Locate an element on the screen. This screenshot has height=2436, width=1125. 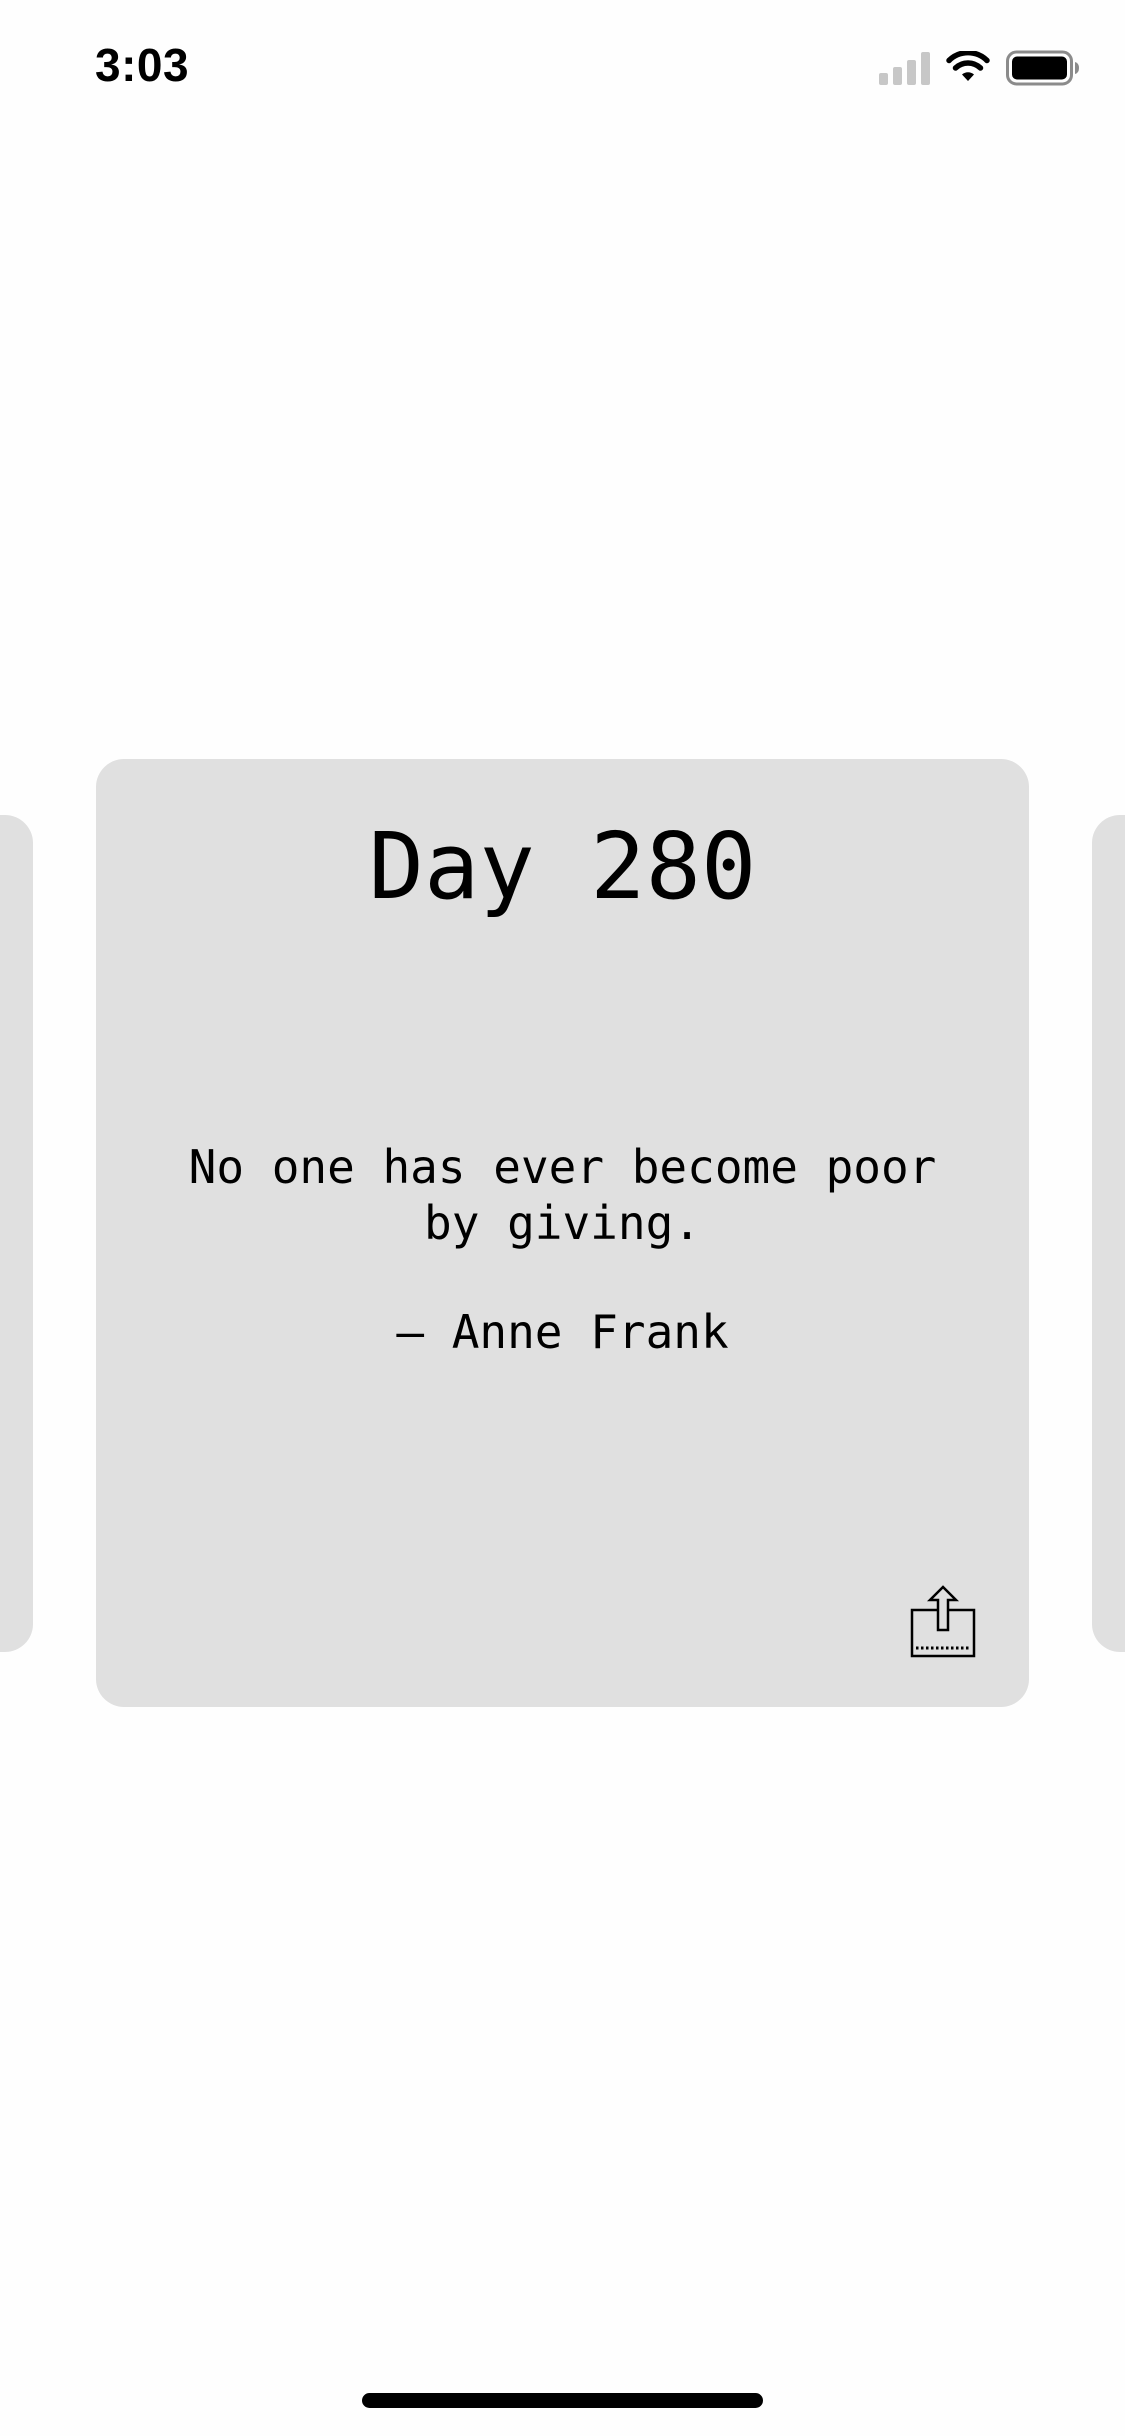
quote-author: — Anne Frank is located at coordinates (562, 1332).